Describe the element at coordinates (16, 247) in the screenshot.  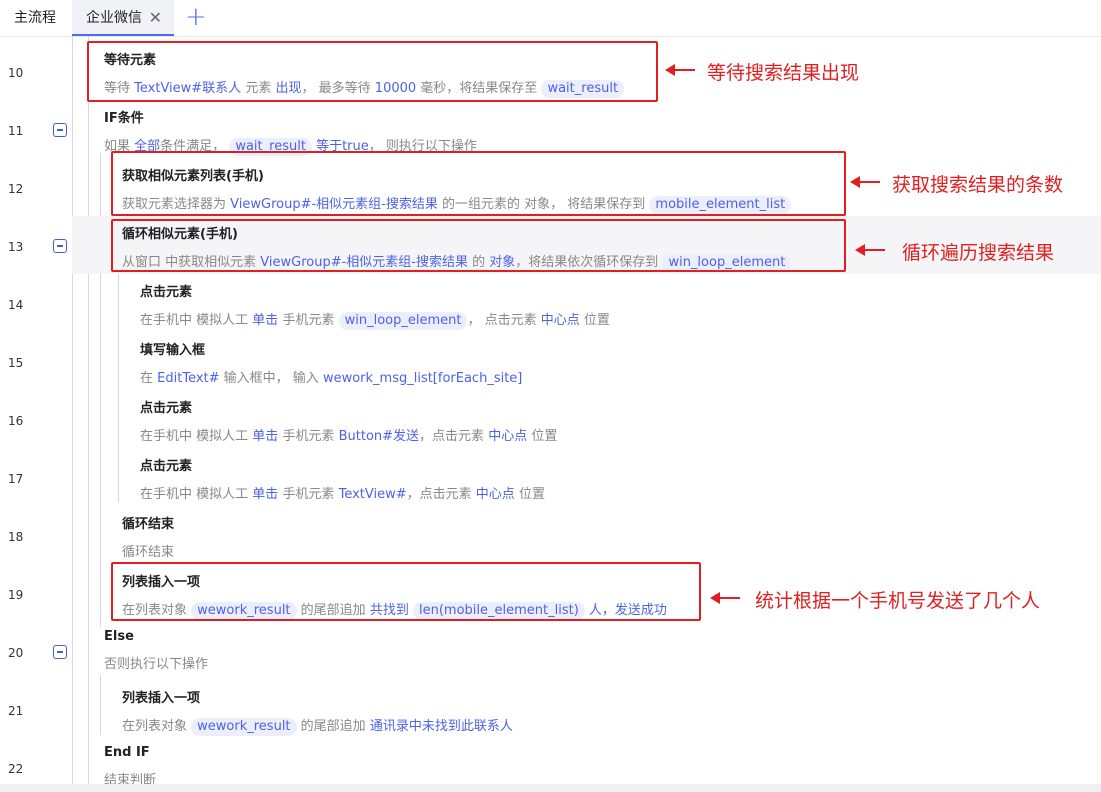
I see `line-number: 13` at that location.